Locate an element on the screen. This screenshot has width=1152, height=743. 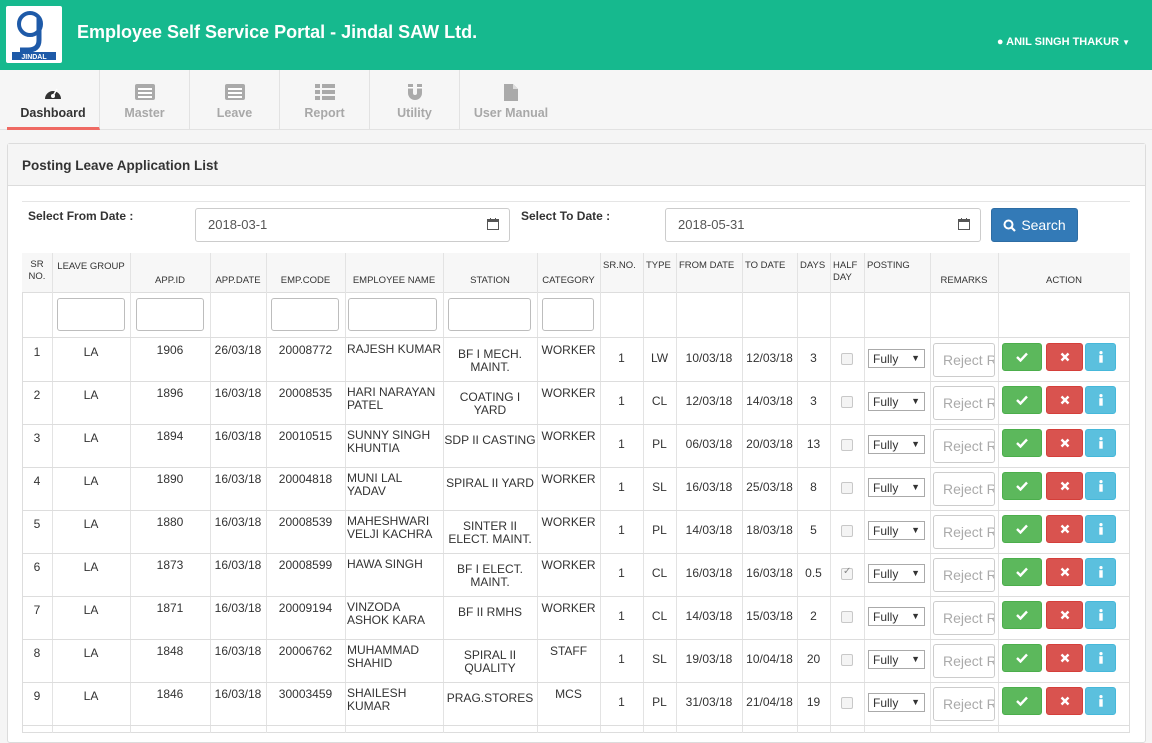
column-header: LEAVE GROUP is located at coordinates (91, 266).